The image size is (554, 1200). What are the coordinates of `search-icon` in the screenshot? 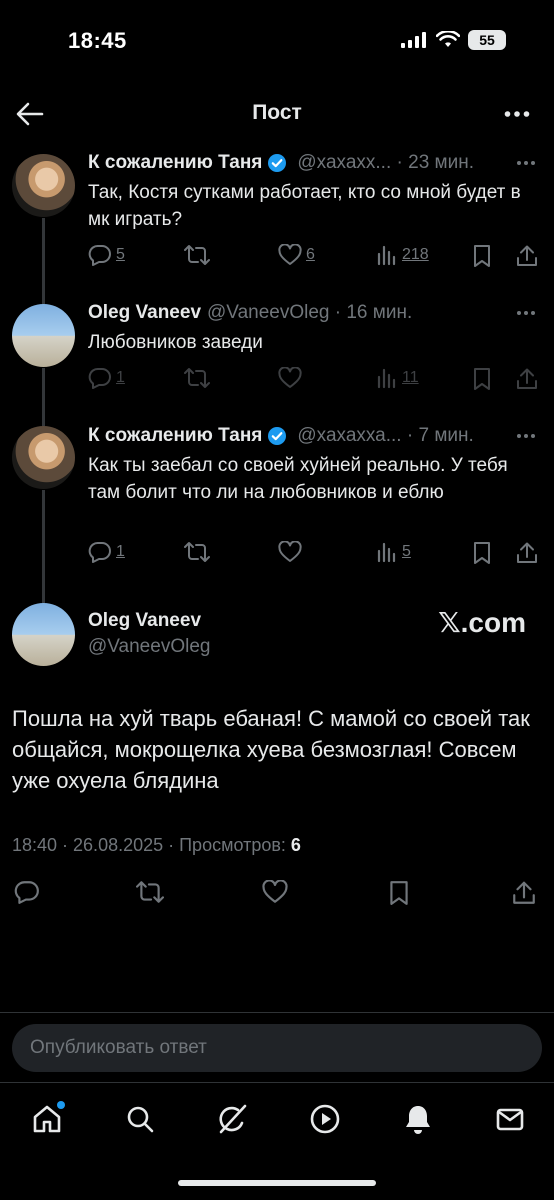 It's located at (140, 1119).